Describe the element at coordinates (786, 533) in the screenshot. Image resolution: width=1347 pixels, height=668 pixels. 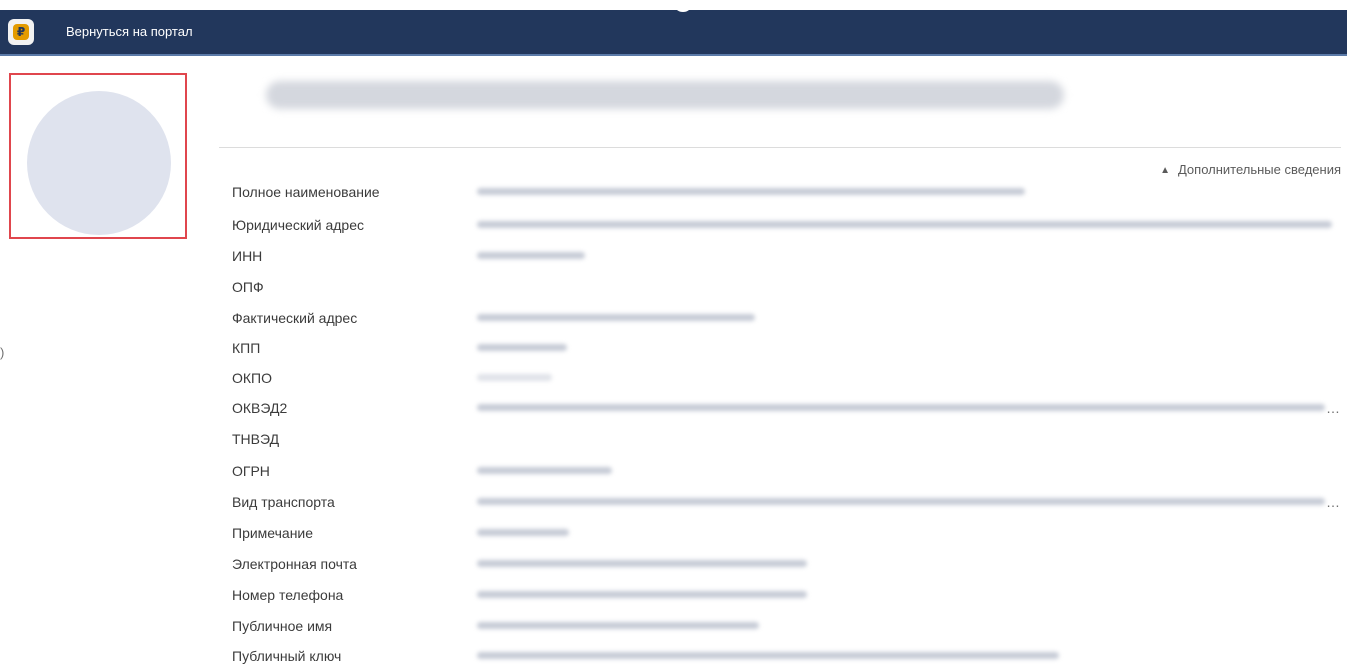
I see `field-row-note: Примечание` at that location.